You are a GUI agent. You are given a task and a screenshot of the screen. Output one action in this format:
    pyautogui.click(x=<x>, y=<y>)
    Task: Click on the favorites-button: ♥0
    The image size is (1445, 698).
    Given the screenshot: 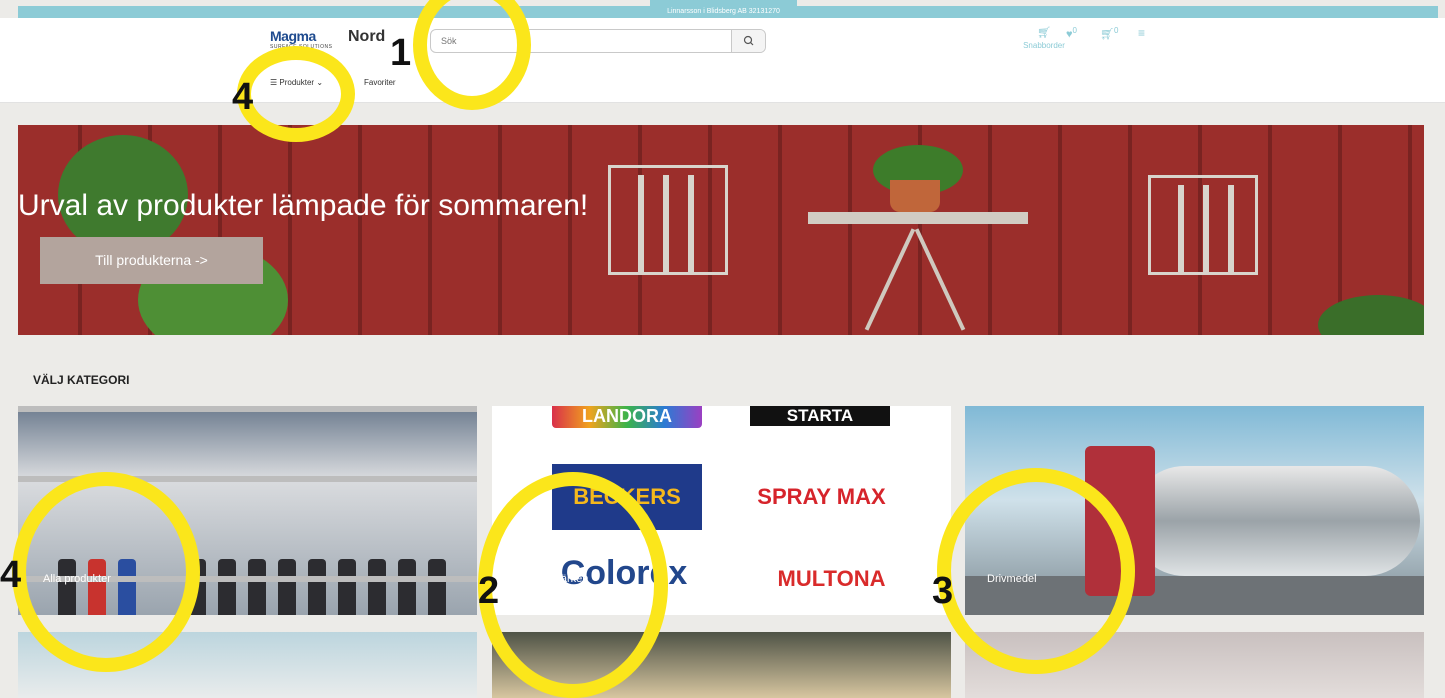 What is the action you would take?
    pyautogui.click(x=1071, y=33)
    